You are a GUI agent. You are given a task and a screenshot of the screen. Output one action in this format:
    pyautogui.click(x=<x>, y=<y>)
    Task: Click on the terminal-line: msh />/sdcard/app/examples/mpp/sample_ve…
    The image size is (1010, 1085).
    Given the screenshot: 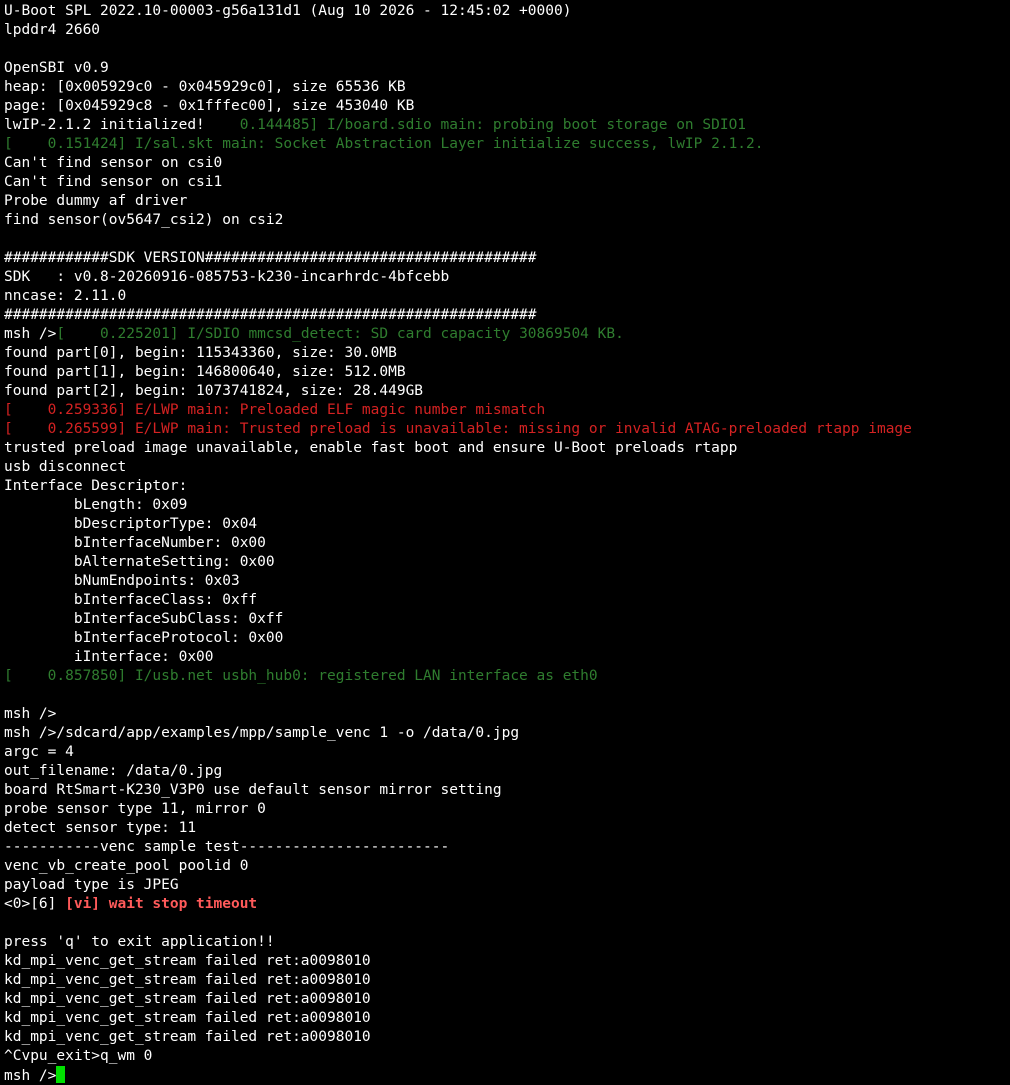 What is the action you would take?
    pyautogui.click(x=507, y=733)
    